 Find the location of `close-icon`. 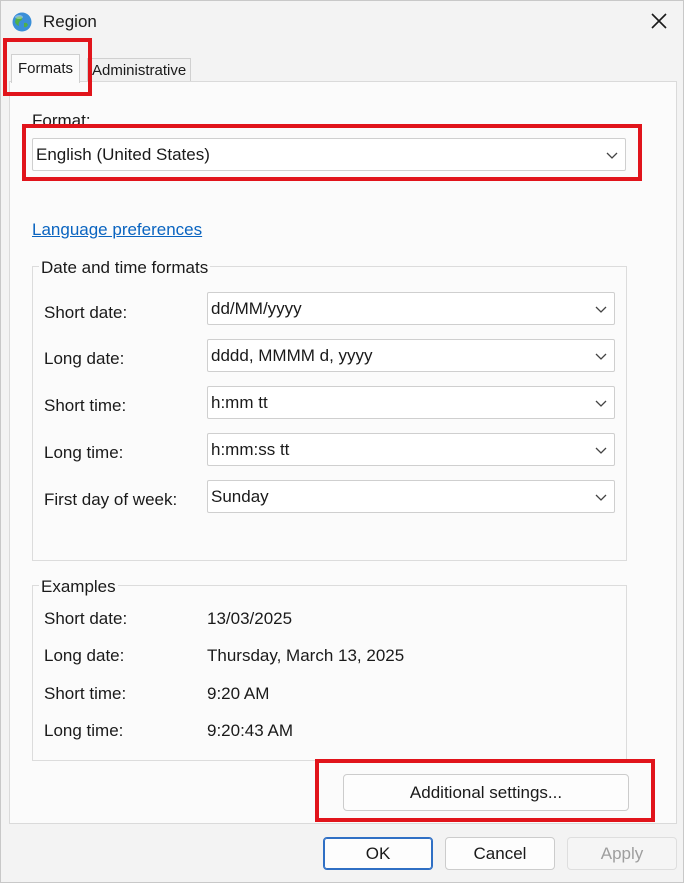

close-icon is located at coordinates (659, 23).